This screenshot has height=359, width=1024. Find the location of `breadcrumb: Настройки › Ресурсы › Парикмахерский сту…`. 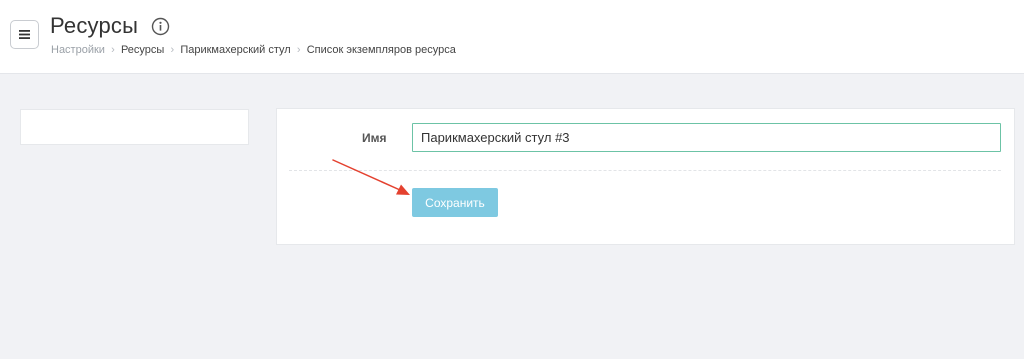

breadcrumb: Настройки › Ресурсы › Парикмахерский сту… is located at coordinates (253, 50).